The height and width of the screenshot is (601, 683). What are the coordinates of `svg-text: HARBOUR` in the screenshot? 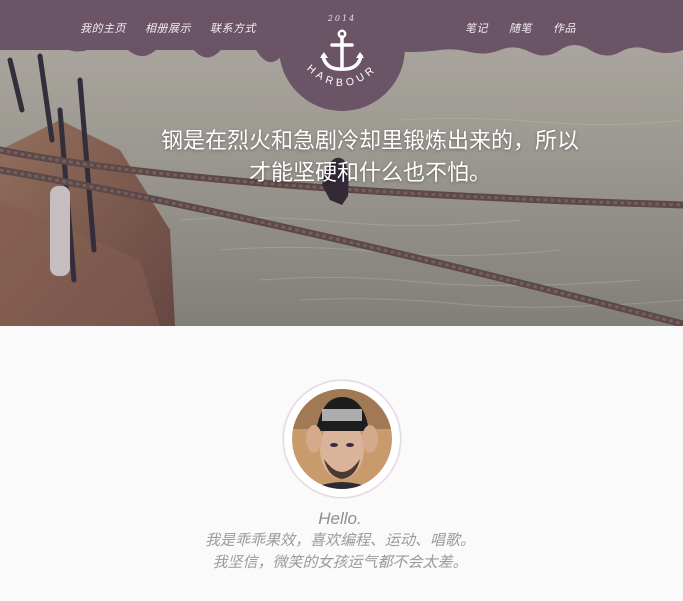 It's located at (342, 75).